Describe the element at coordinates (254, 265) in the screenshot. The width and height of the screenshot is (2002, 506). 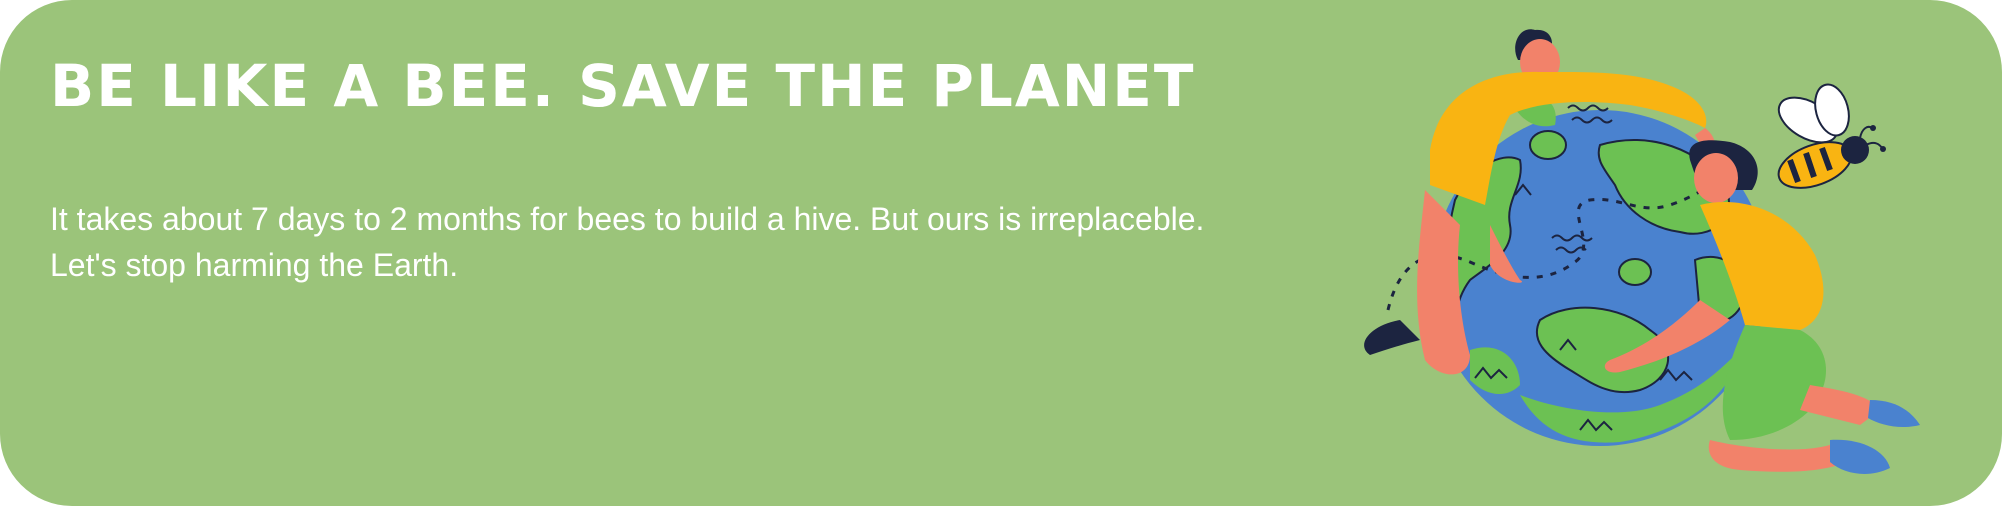
I see `body-line: Let's stop harming the Earth.` at that location.